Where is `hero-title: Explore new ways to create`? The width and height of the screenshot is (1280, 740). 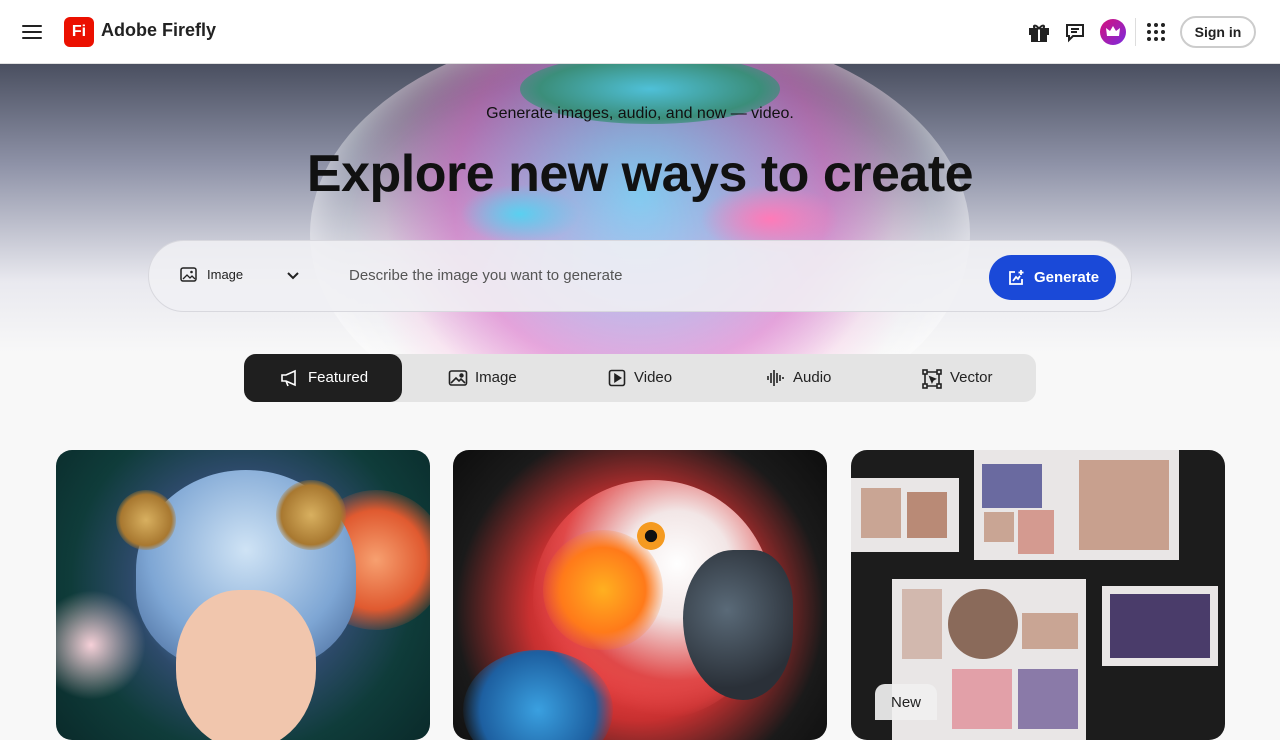 hero-title: Explore new ways to create is located at coordinates (640, 174).